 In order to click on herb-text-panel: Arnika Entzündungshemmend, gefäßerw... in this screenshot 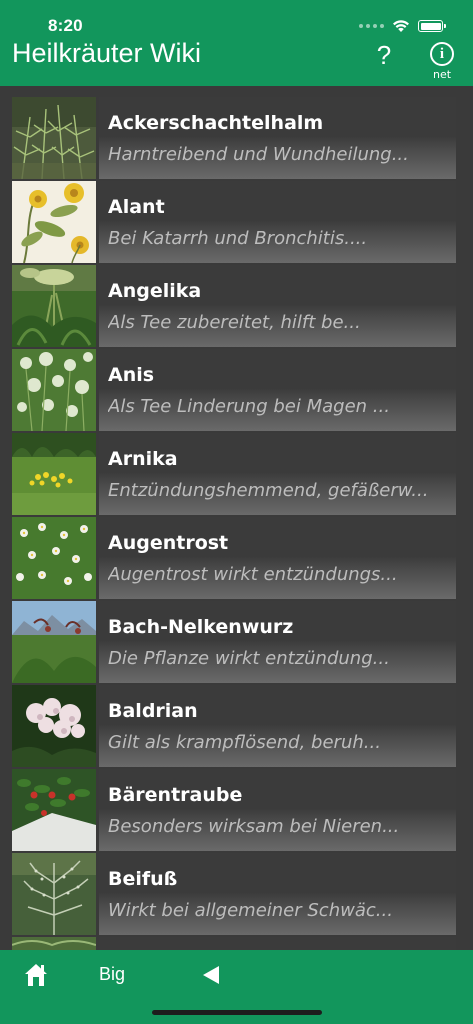, I will do `click(277, 474)`.